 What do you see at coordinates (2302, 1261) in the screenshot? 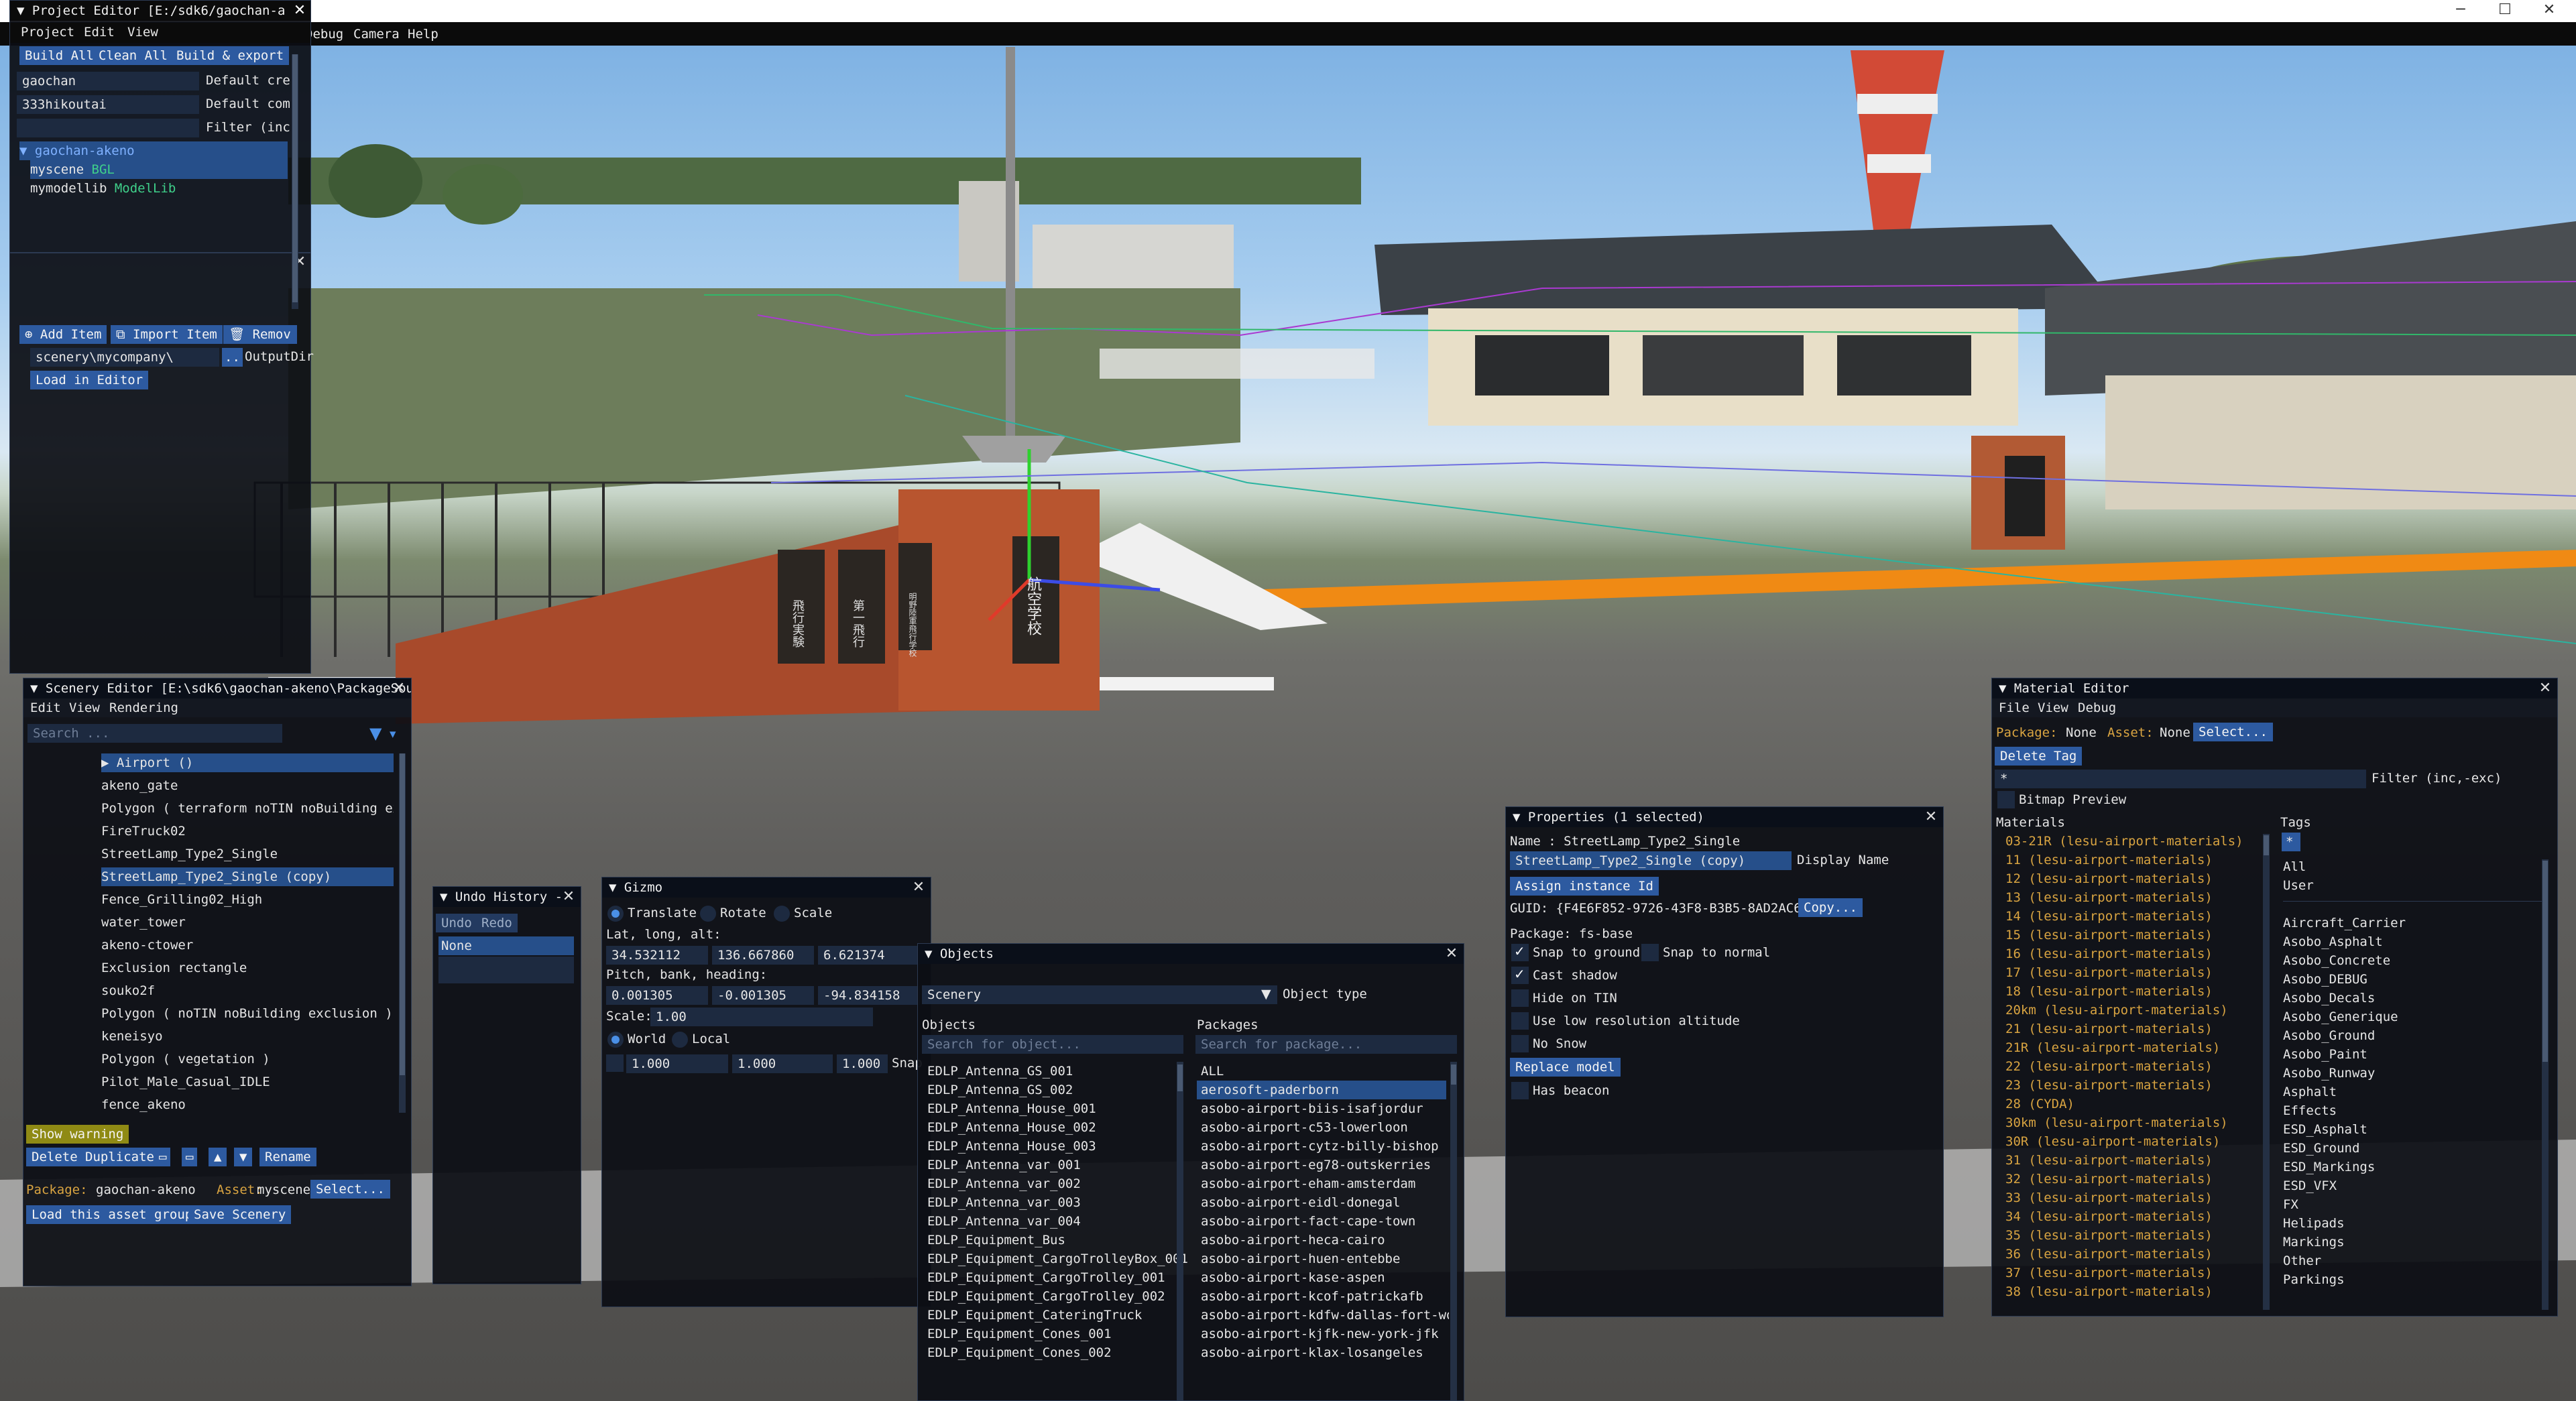
I see `list-item: Other` at bounding box center [2302, 1261].